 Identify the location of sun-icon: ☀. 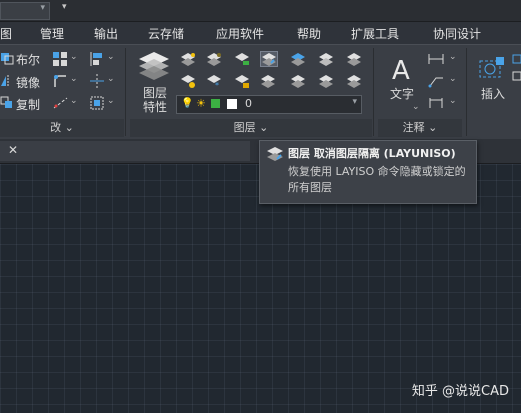
(201, 103).